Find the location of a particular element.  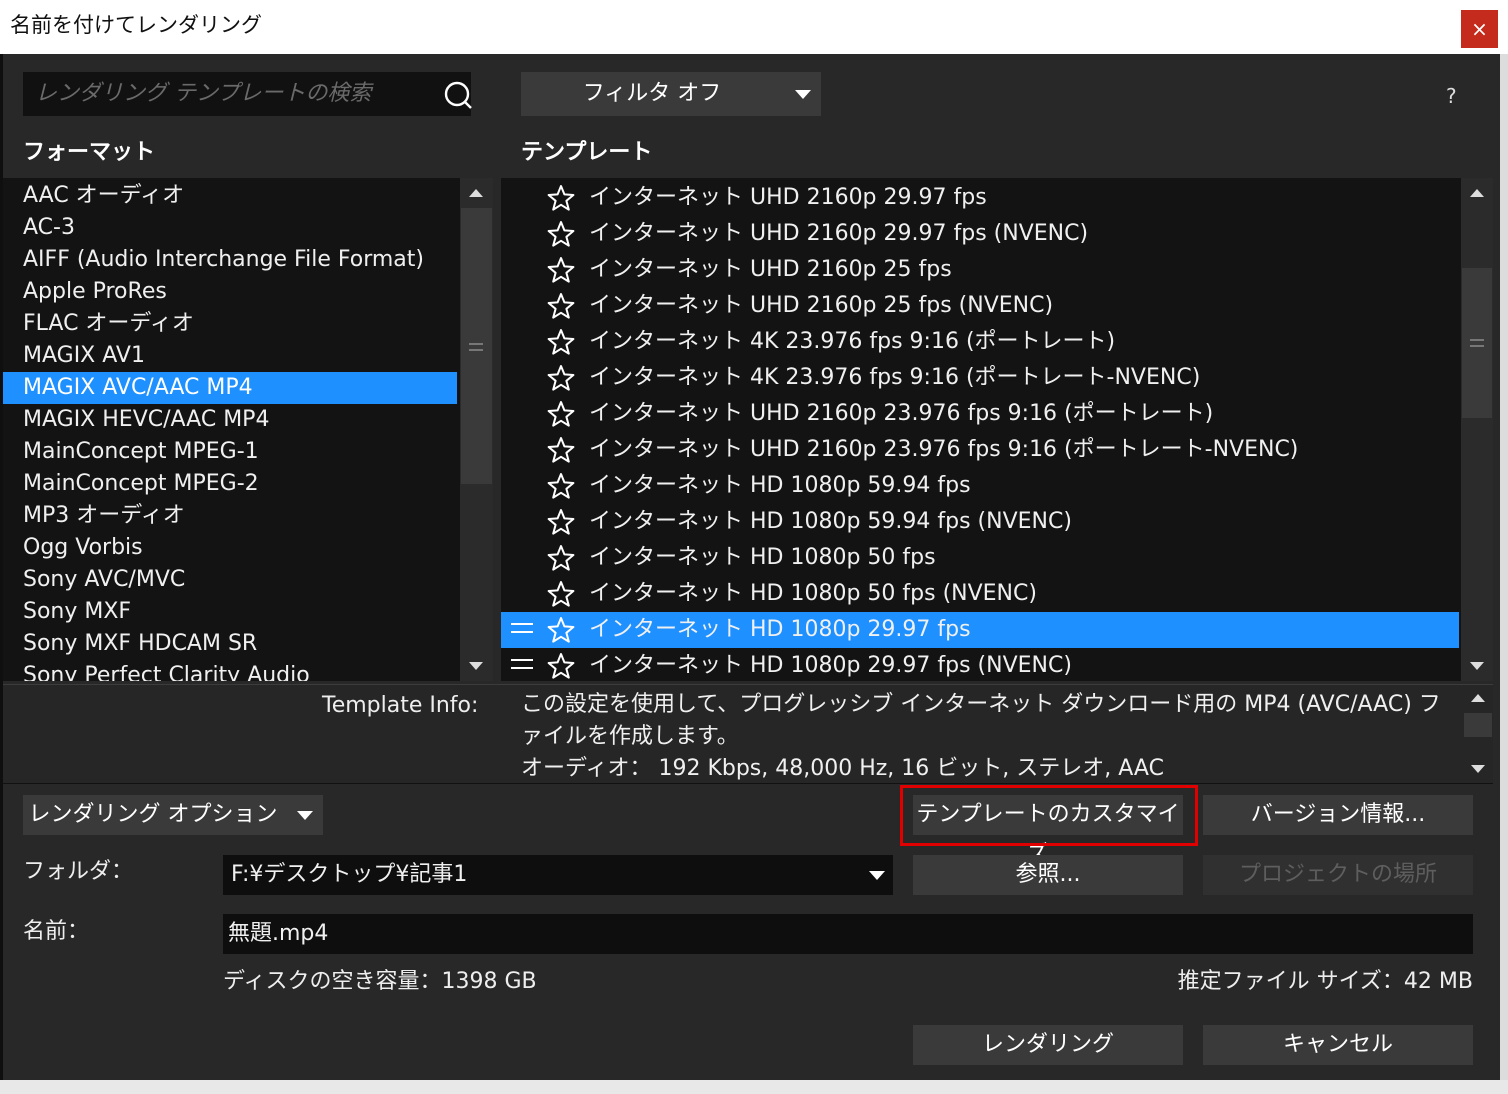

template-list-item: インターネット HD 1080p 29.97 fps is located at coordinates (980, 630).